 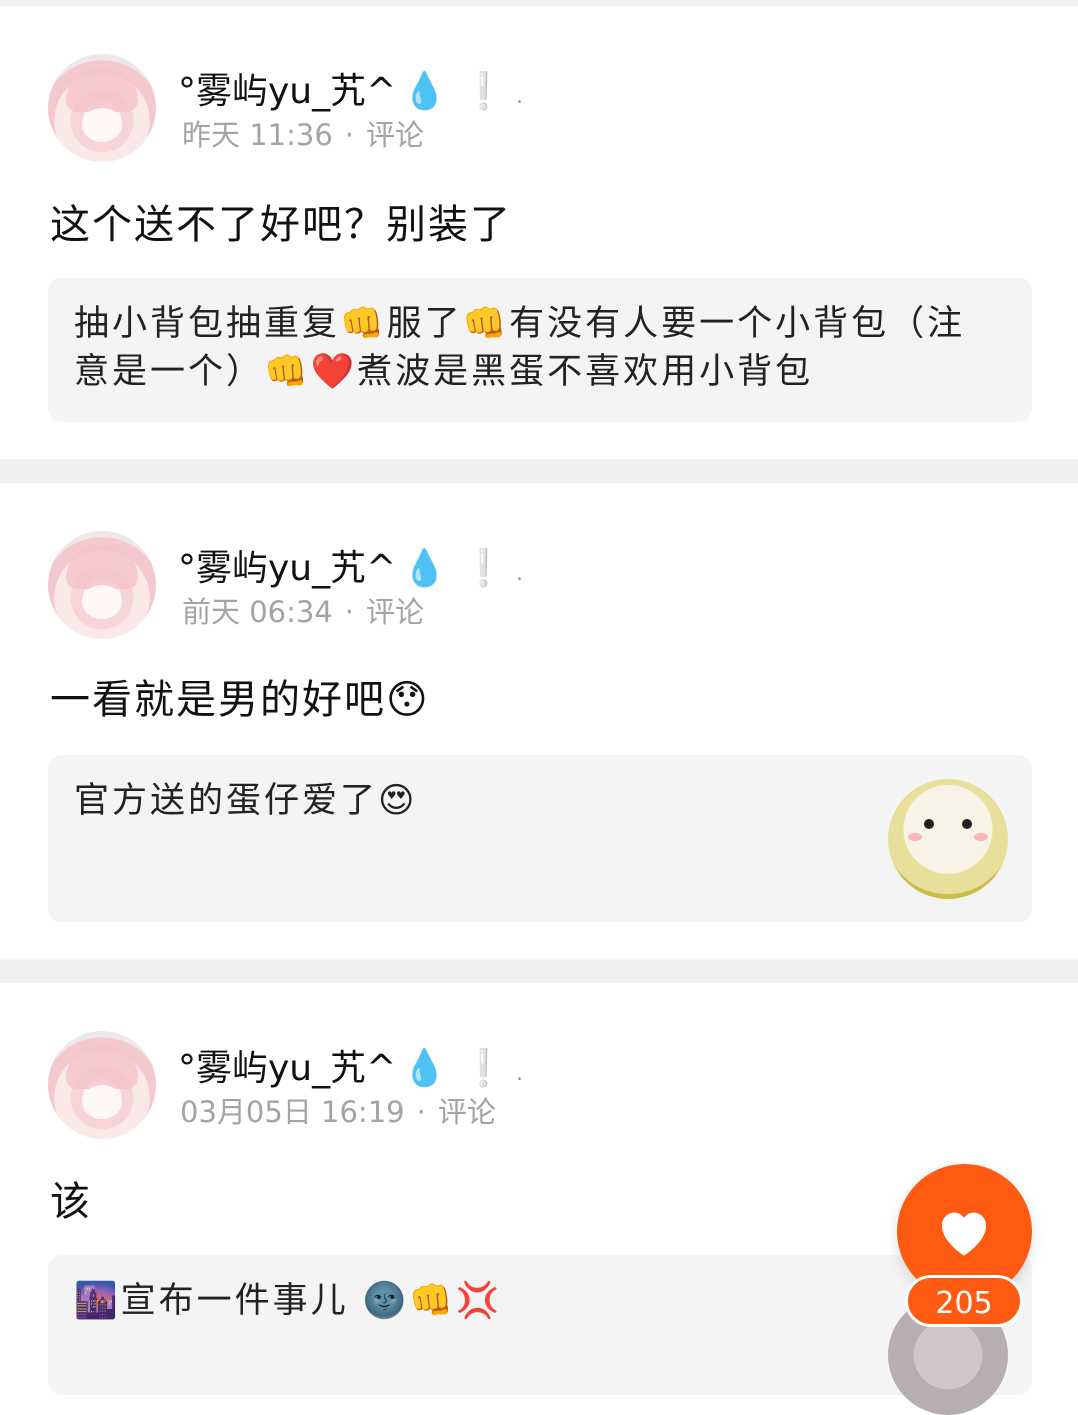 What do you see at coordinates (540, 1335) in the screenshot?
I see `quoted-post: 🌆宣布一件事儿 🌚👊💢` at bounding box center [540, 1335].